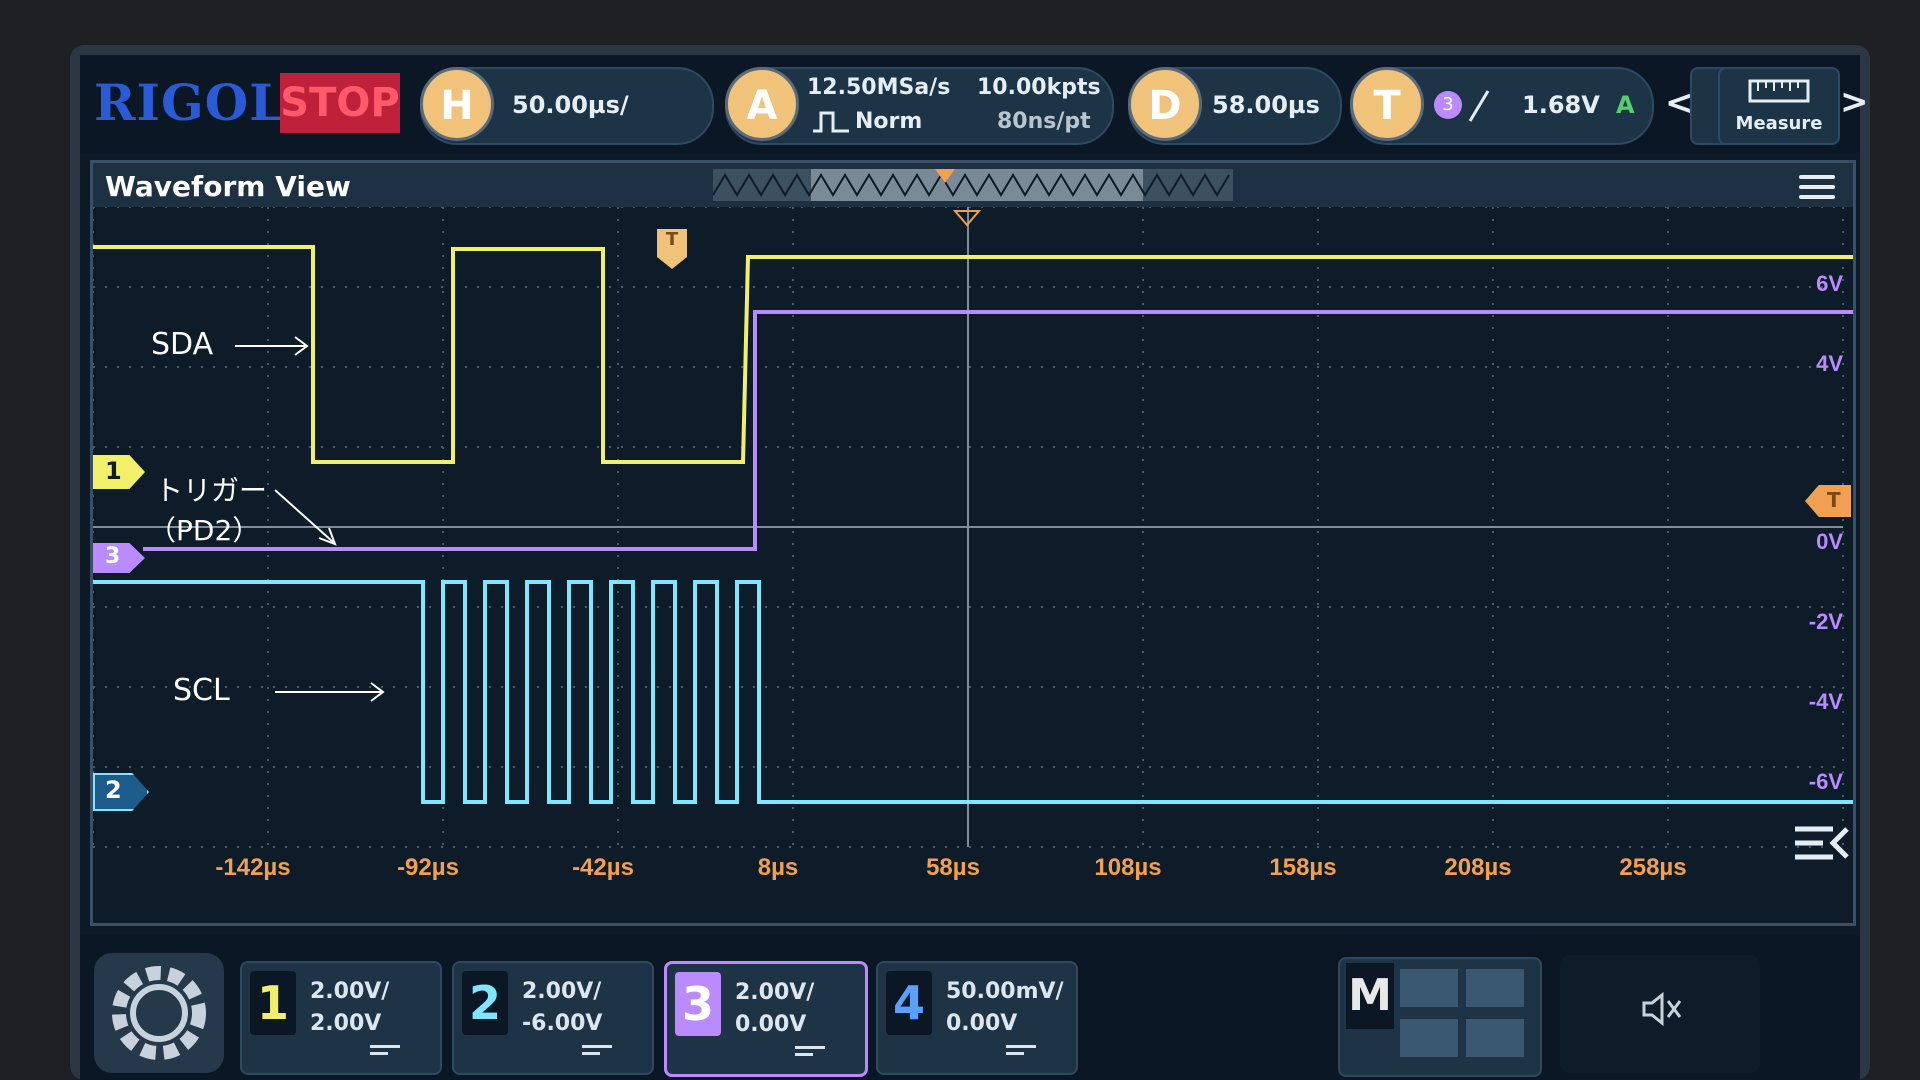 The image size is (1920, 1080). I want to click on channel-2-number: 2, so click(485, 1003).